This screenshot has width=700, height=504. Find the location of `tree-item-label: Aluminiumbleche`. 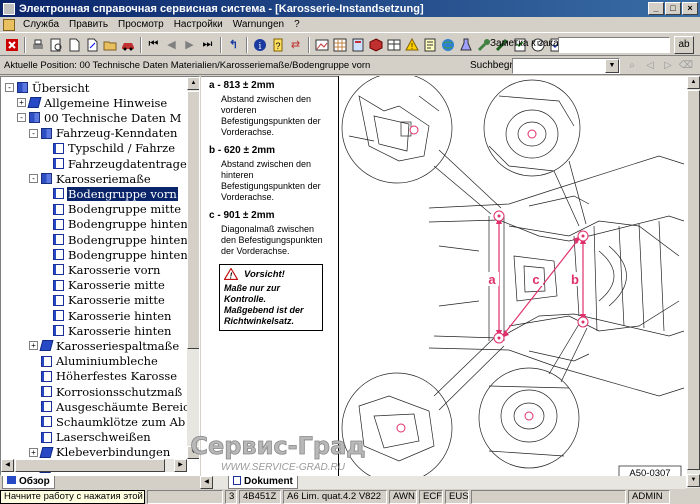

tree-item-label: Aluminiumbleche is located at coordinates (107, 361).